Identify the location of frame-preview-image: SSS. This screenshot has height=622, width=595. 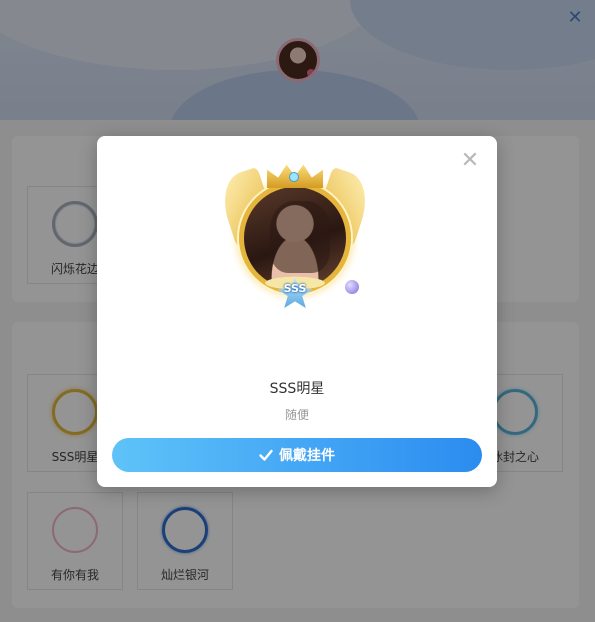
(295, 237).